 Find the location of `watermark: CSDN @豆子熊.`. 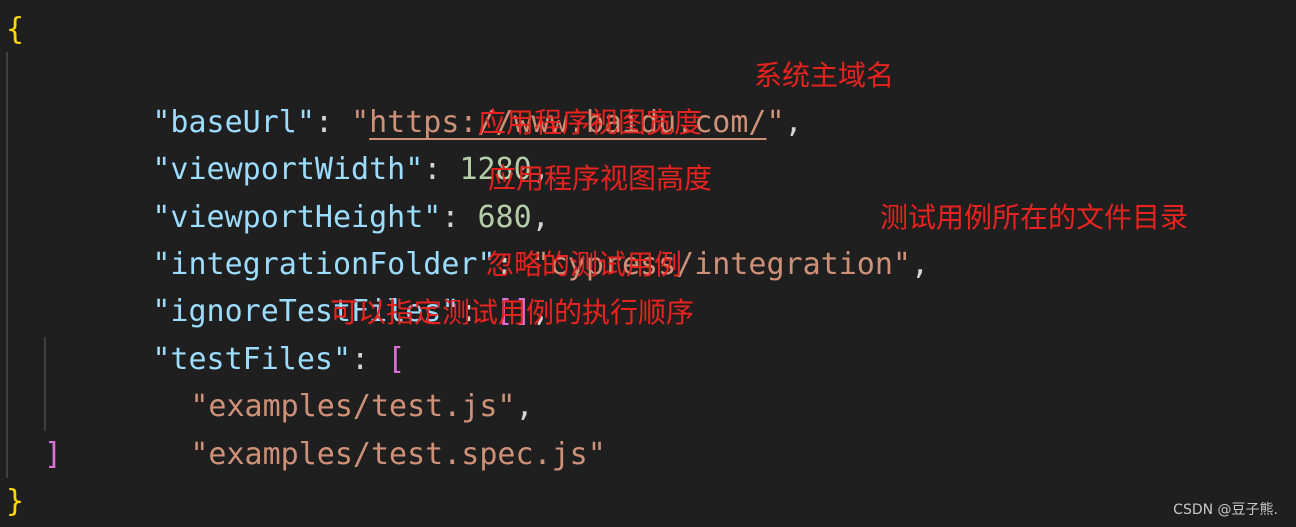

watermark: CSDN @豆子熊. is located at coordinates (1225, 510).